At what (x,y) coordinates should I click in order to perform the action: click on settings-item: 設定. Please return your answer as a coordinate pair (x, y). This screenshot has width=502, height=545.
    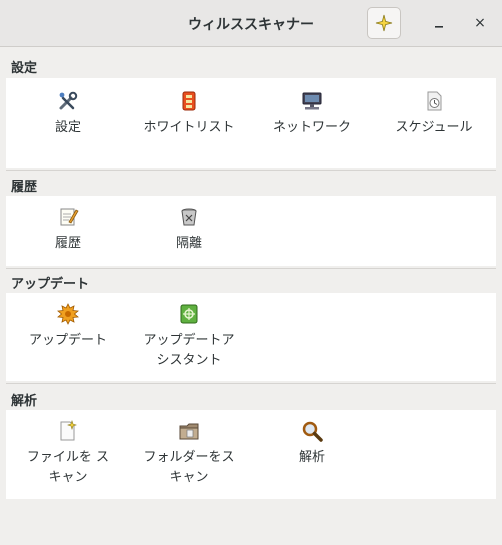
    Looking at the image, I should click on (68, 114).